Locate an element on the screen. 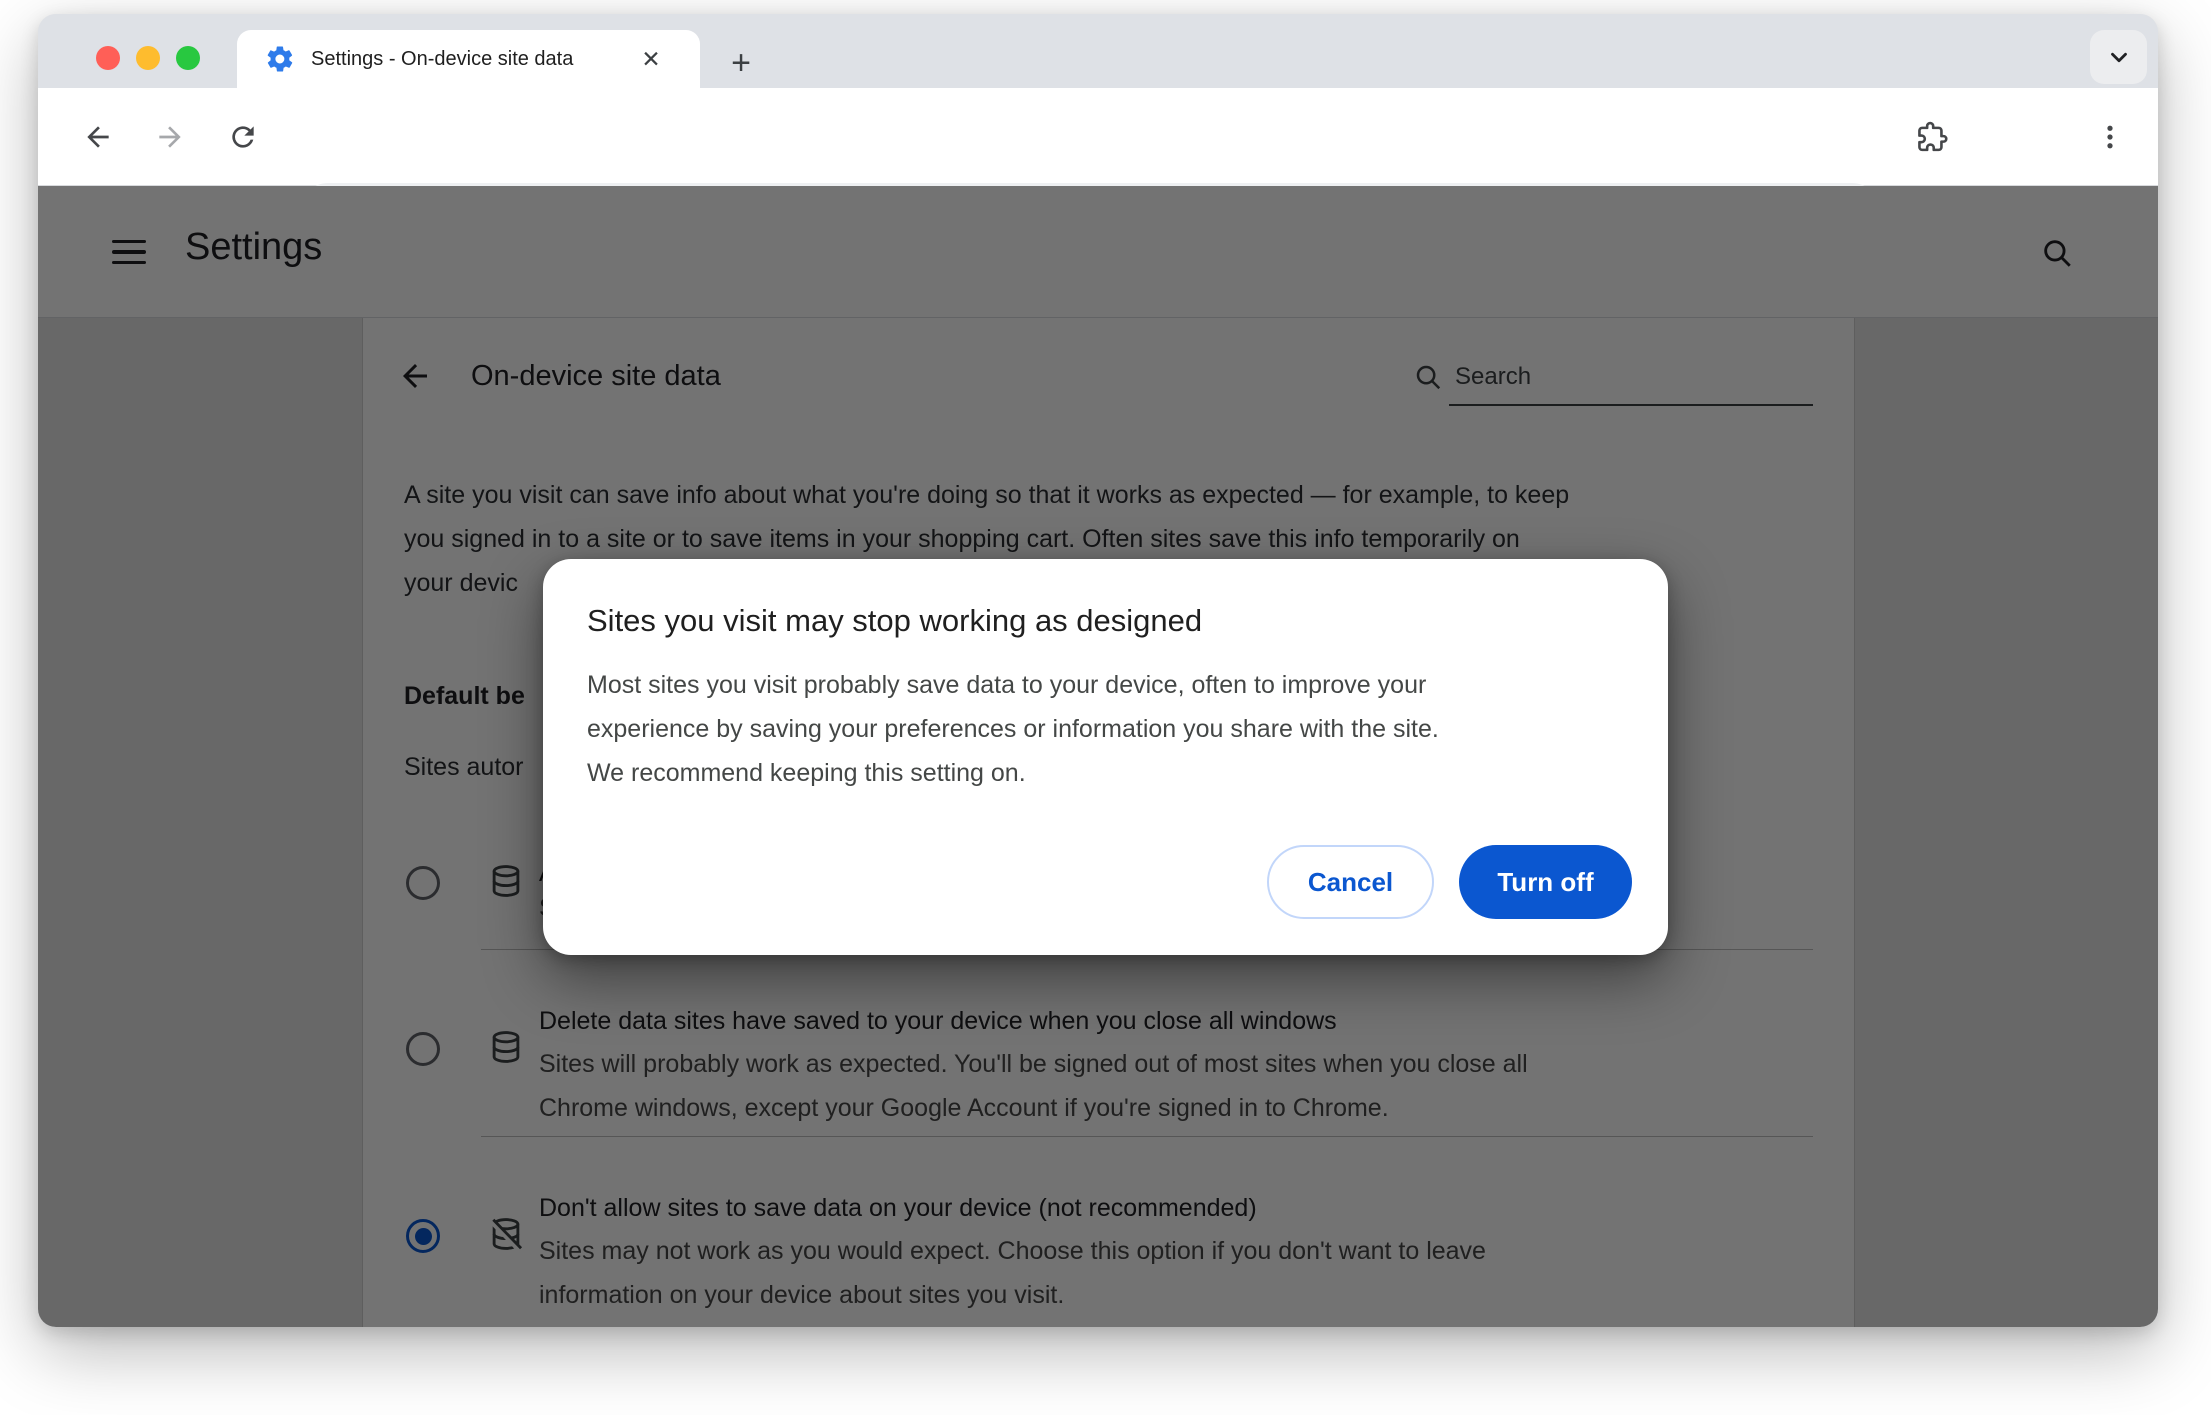 Image resolution: width=2211 pixels, height=1415 pixels. three-dot-menu-icon is located at coordinates (2110, 137).